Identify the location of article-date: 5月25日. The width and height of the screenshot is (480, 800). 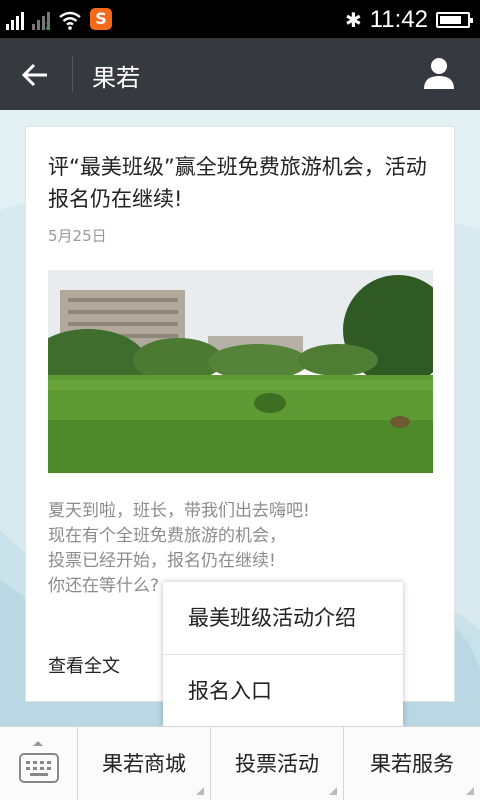
(77, 236).